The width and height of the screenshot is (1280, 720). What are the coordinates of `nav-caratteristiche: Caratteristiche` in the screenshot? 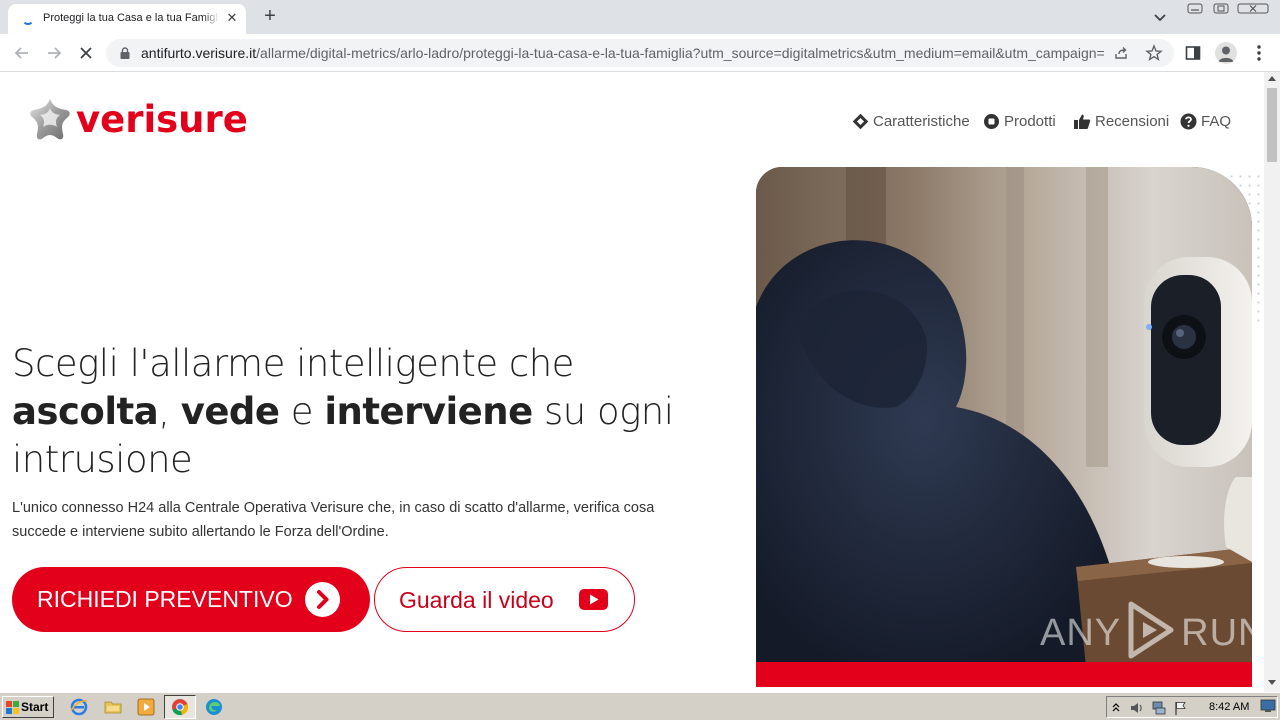 It's located at (911, 121).